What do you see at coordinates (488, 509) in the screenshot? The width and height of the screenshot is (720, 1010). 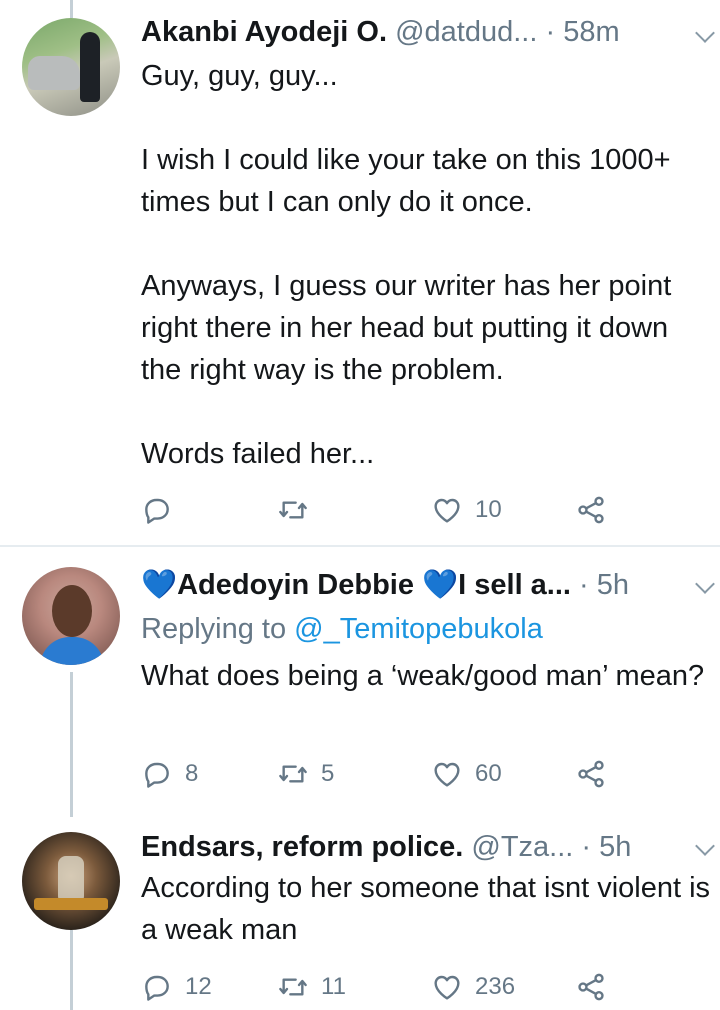 I see `like-count: 10` at bounding box center [488, 509].